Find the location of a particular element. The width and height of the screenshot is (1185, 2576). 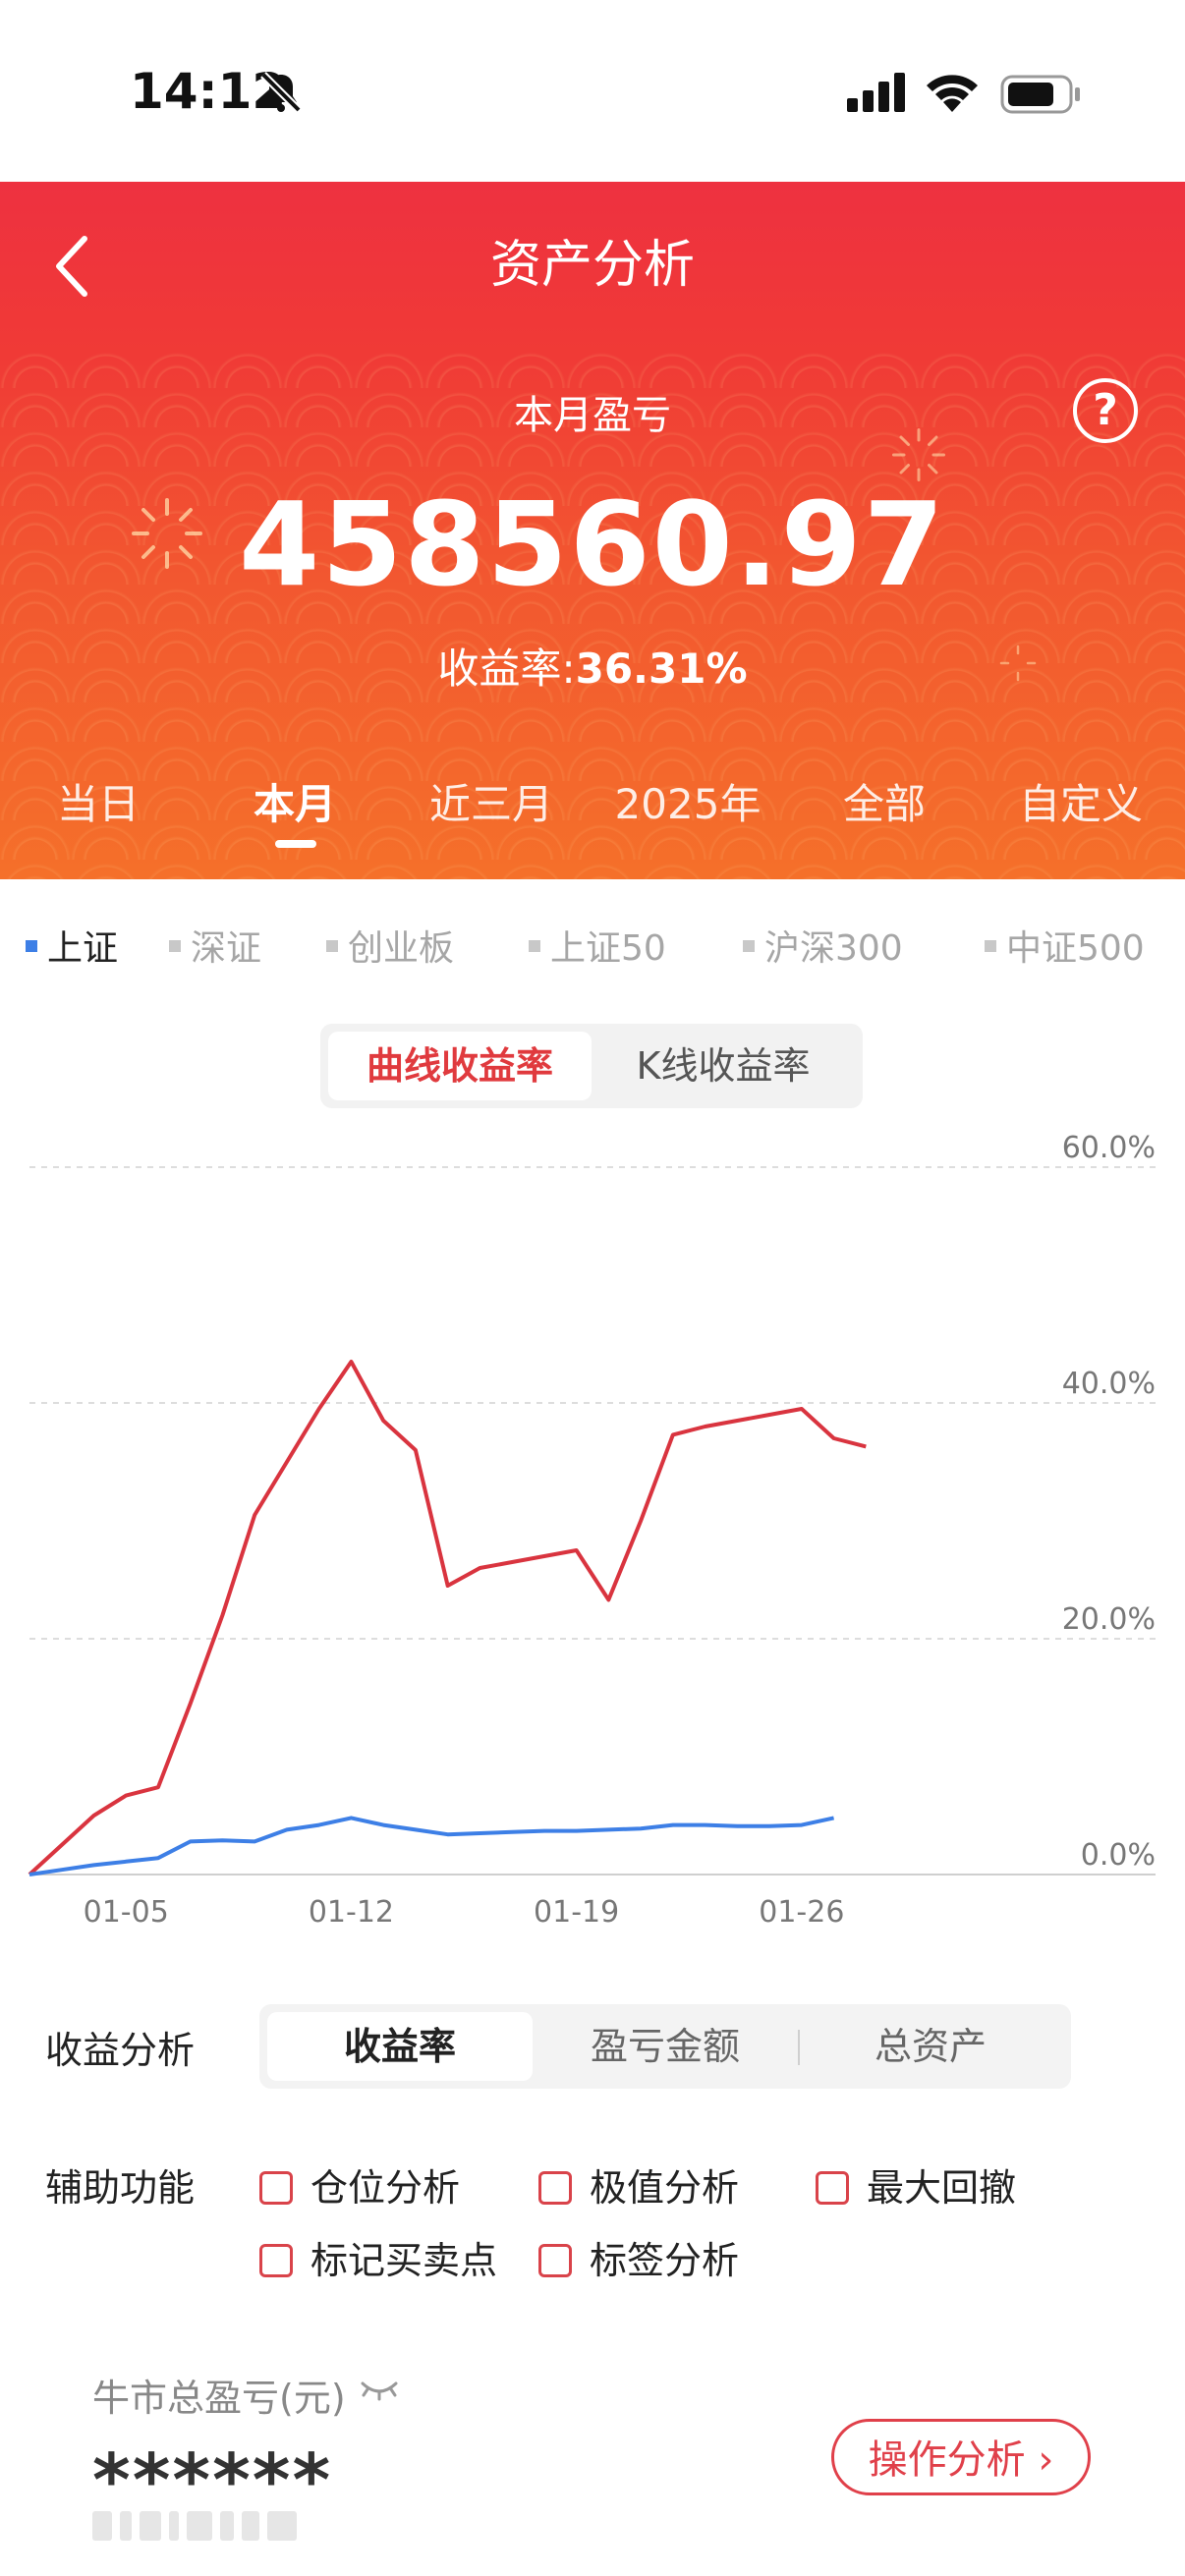

x-tick-label: 01-19 is located at coordinates (577, 1912).